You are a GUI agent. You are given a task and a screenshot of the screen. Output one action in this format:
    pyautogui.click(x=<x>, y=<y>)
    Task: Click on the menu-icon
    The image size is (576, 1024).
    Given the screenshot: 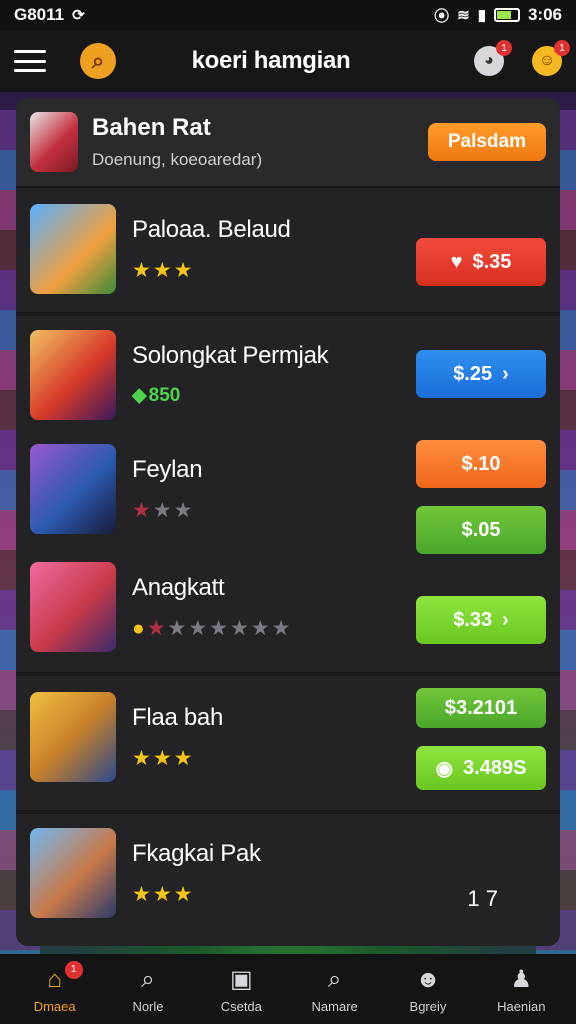 What is the action you would take?
    pyautogui.click(x=30, y=61)
    